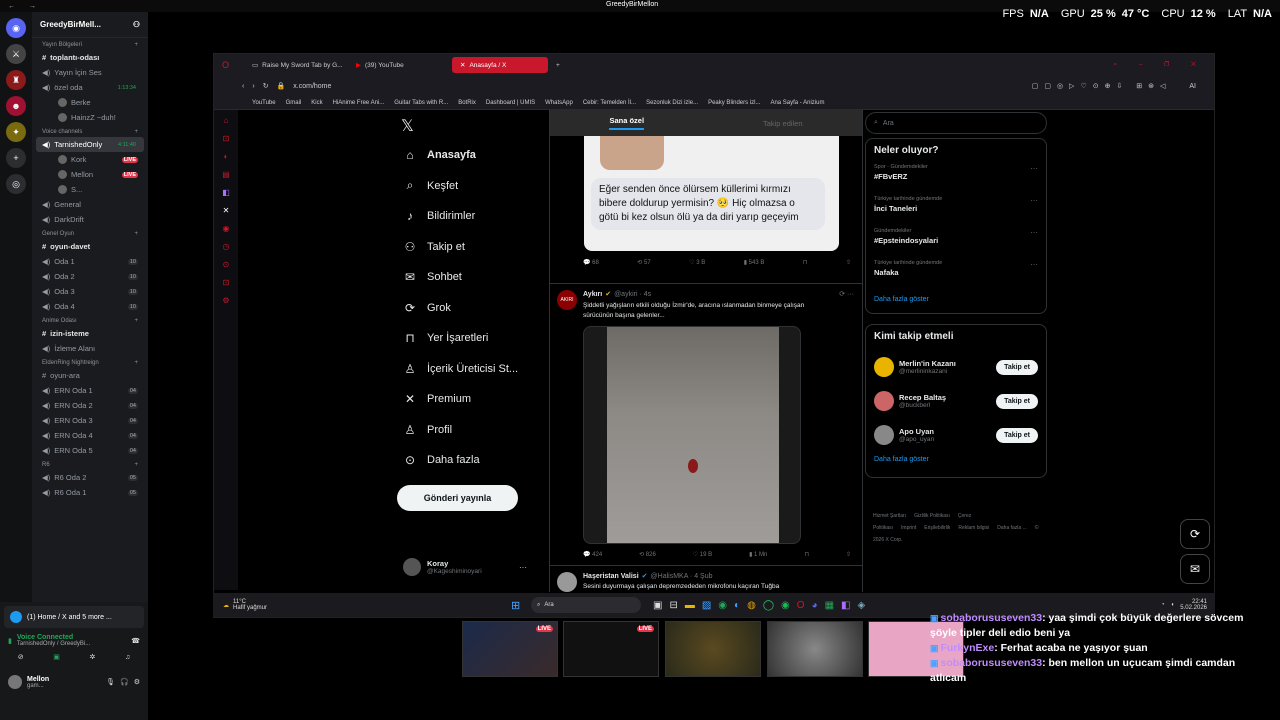 Image resolution: width=1280 pixels, height=720 pixels. I want to click on views-button: ▮ 1 Mn, so click(758, 554).